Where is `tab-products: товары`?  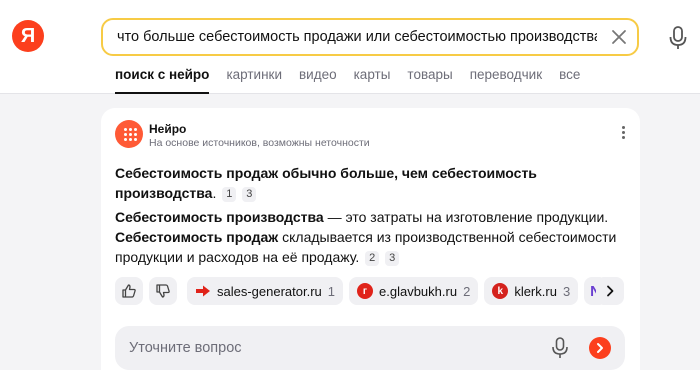 tab-products: товары is located at coordinates (429, 80).